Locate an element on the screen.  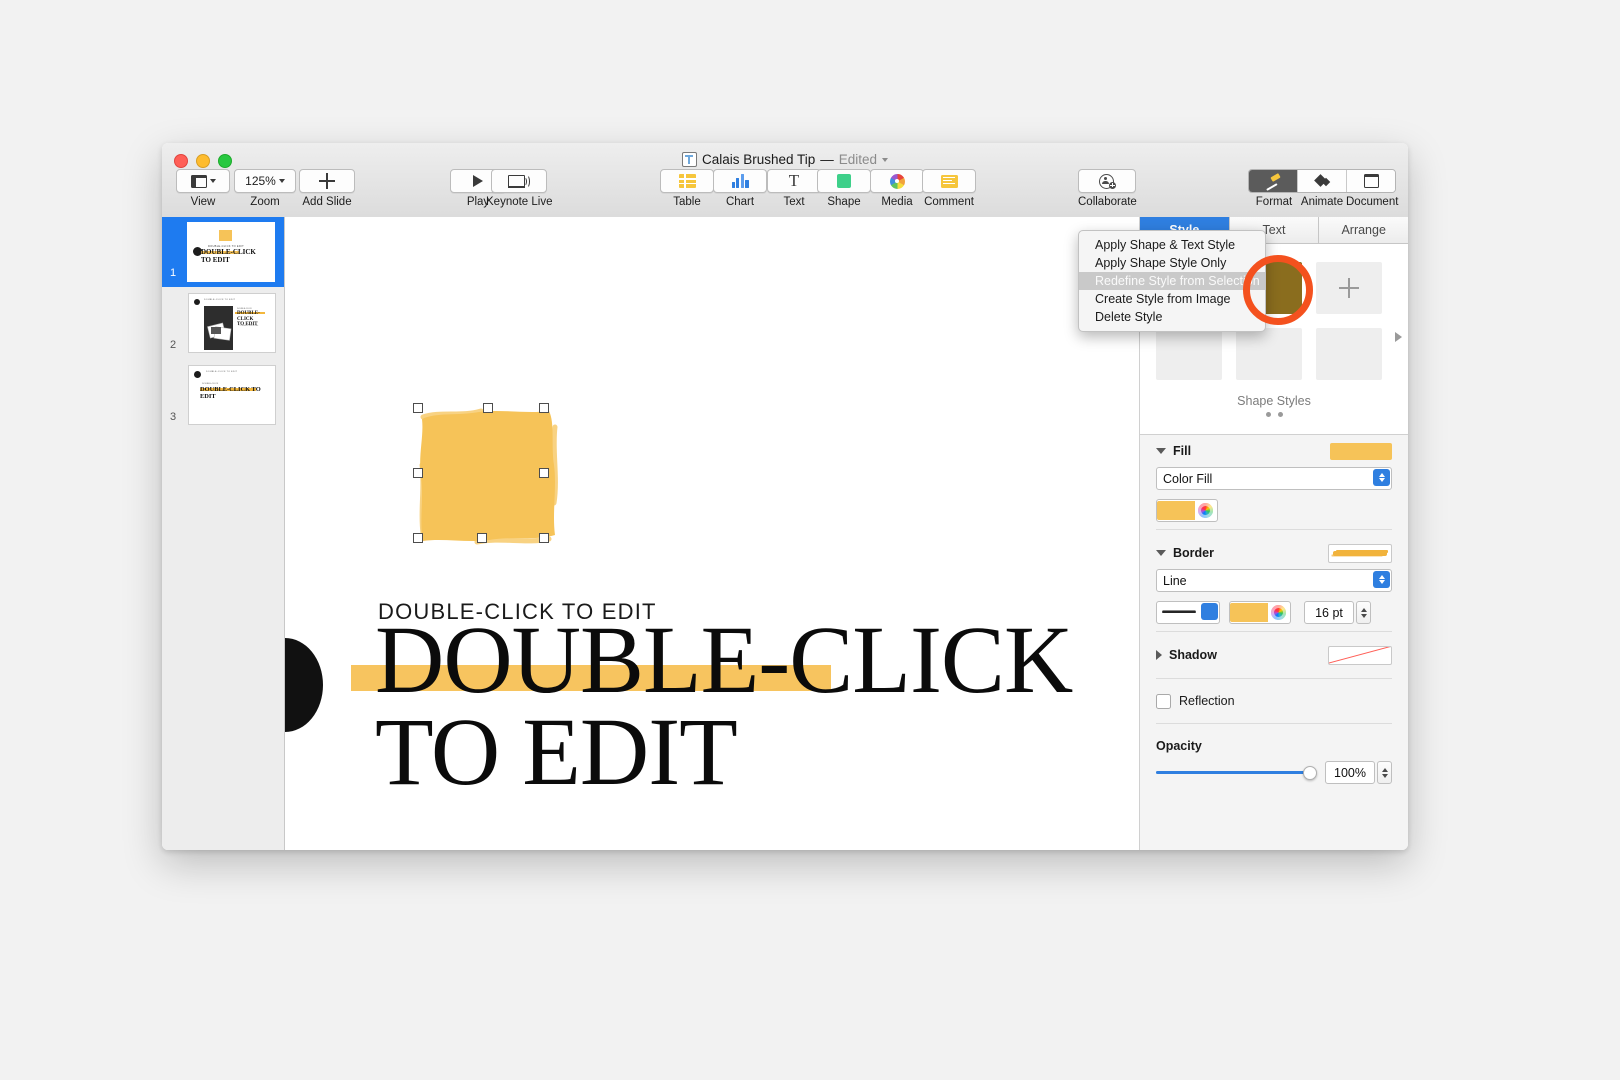
toolbar-text: T Text is located at coordinates (794, 188).